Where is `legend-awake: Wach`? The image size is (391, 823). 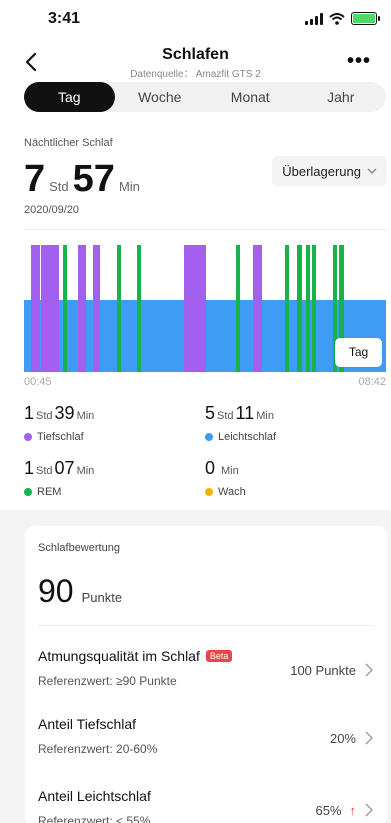
legend-awake: Wach is located at coordinates (225, 492).